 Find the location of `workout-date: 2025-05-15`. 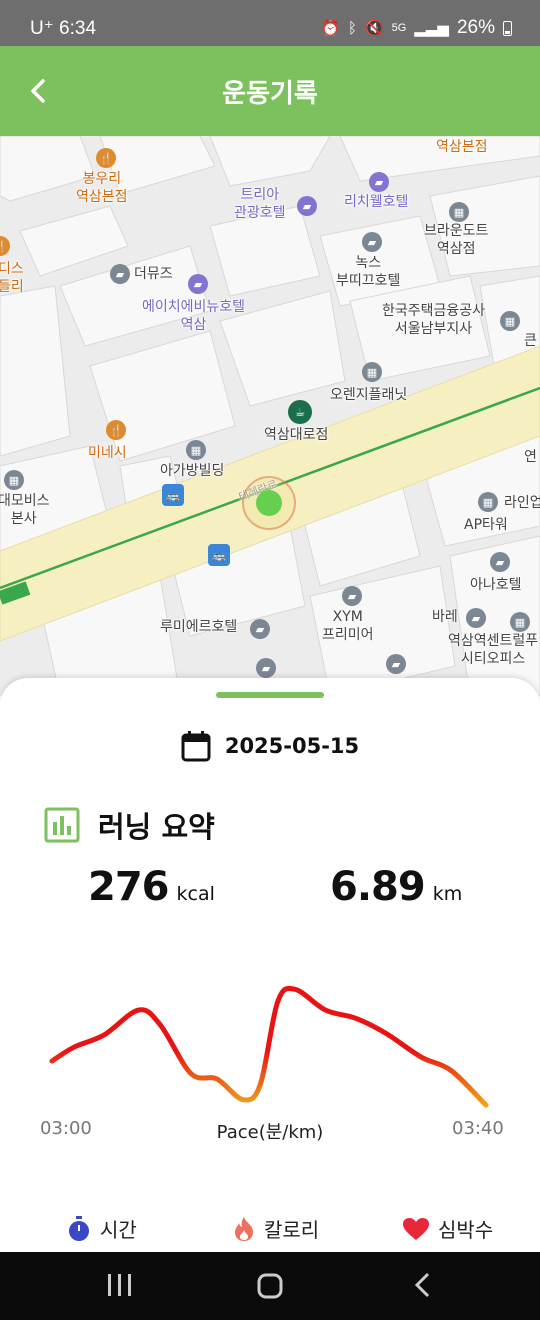

workout-date: 2025-05-15 is located at coordinates (292, 746).